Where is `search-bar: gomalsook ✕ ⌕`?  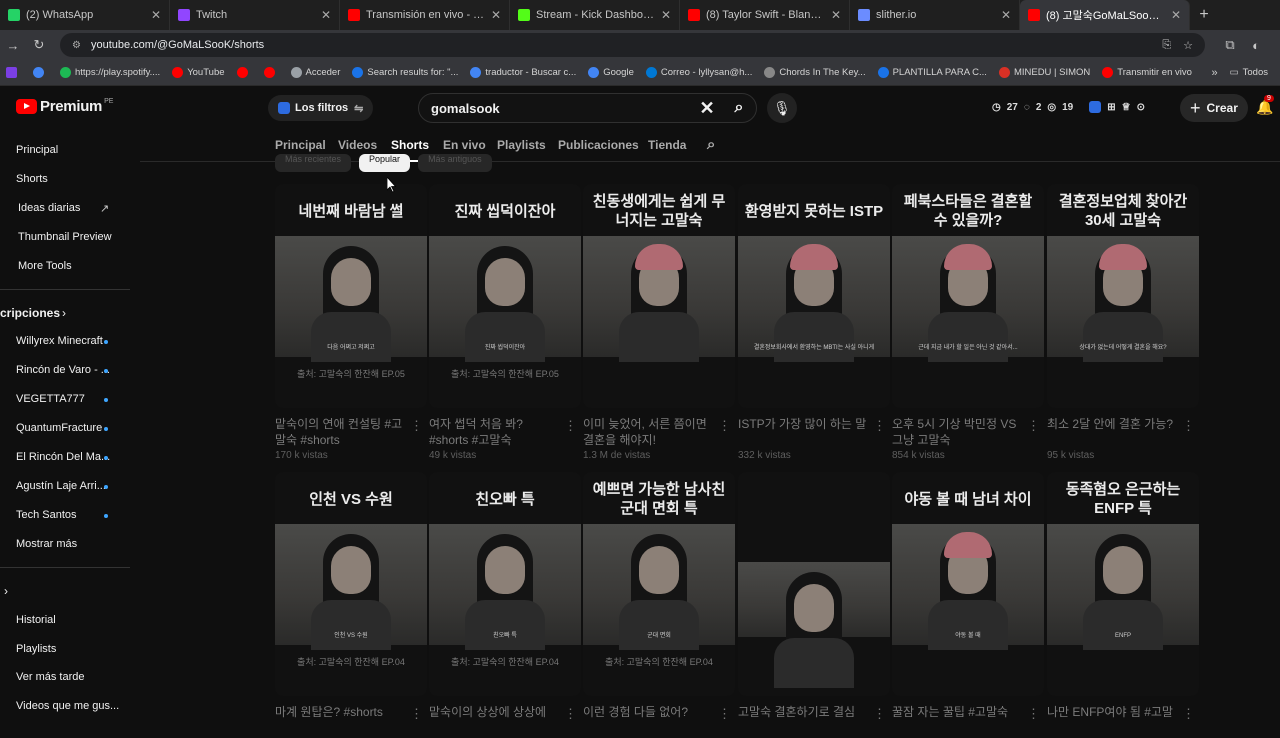 search-bar: gomalsook ✕ ⌕ is located at coordinates (587, 108).